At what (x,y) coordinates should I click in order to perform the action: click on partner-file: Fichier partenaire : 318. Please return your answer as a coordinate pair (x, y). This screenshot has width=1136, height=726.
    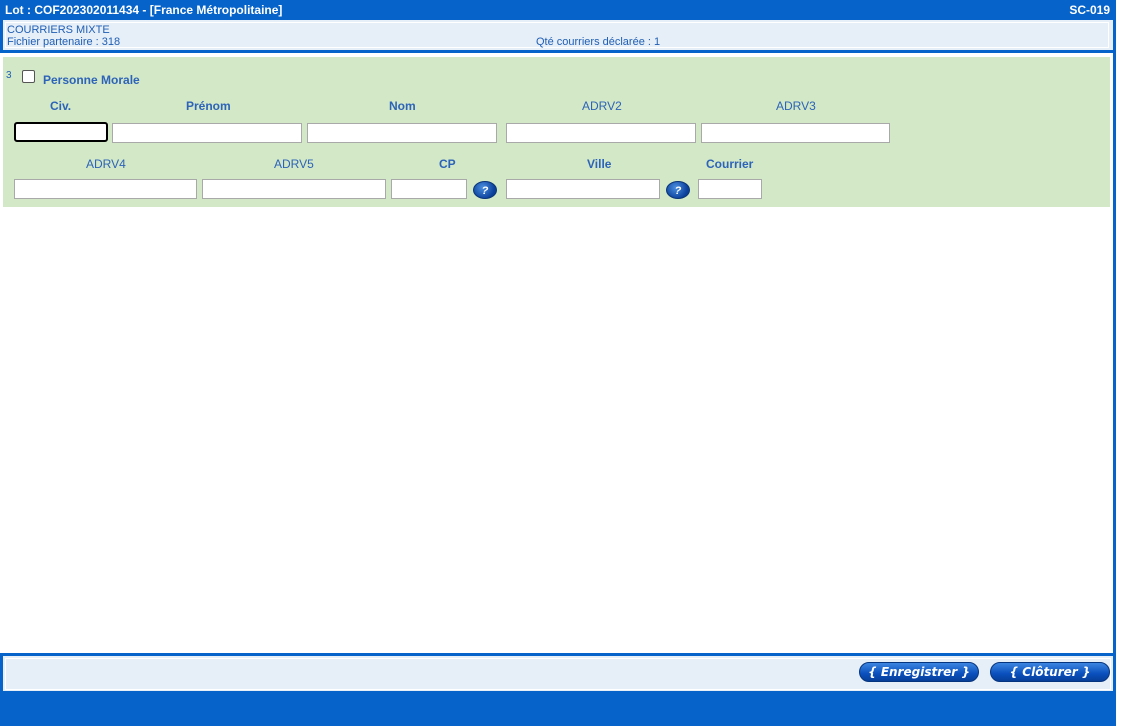
    Looking at the image, I should click on (64, 42).